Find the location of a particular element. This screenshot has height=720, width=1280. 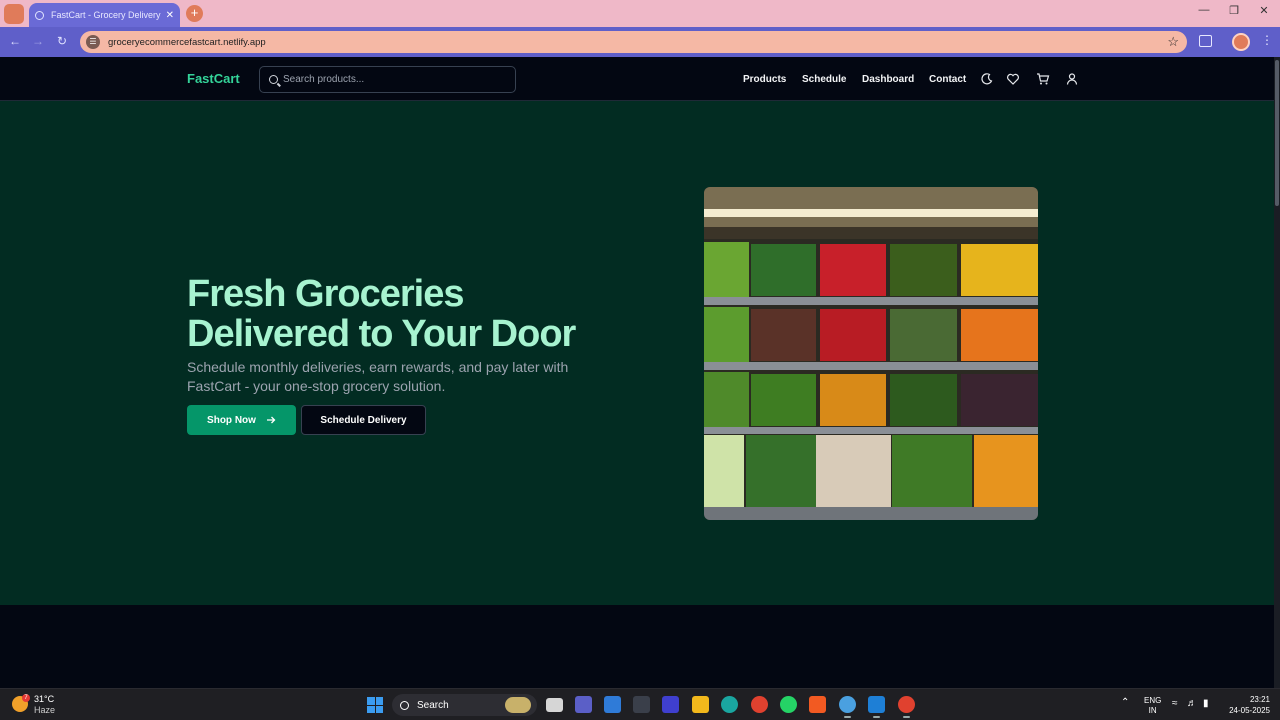

taskbar-search-label: Search is located at coordinates (433, 705).